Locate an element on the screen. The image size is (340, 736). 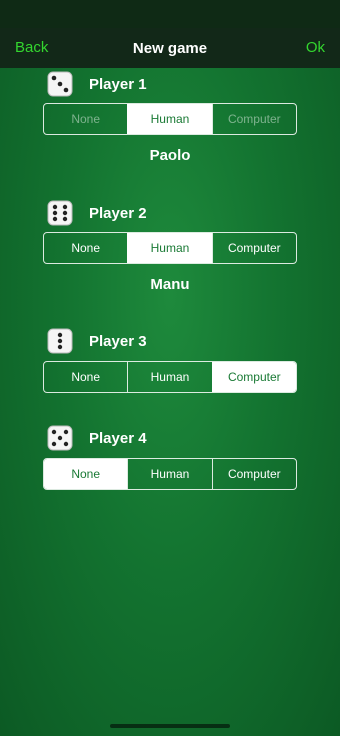
player-2-section: Player 2 None Human Computer Manu is located at coordinates (170, 246).